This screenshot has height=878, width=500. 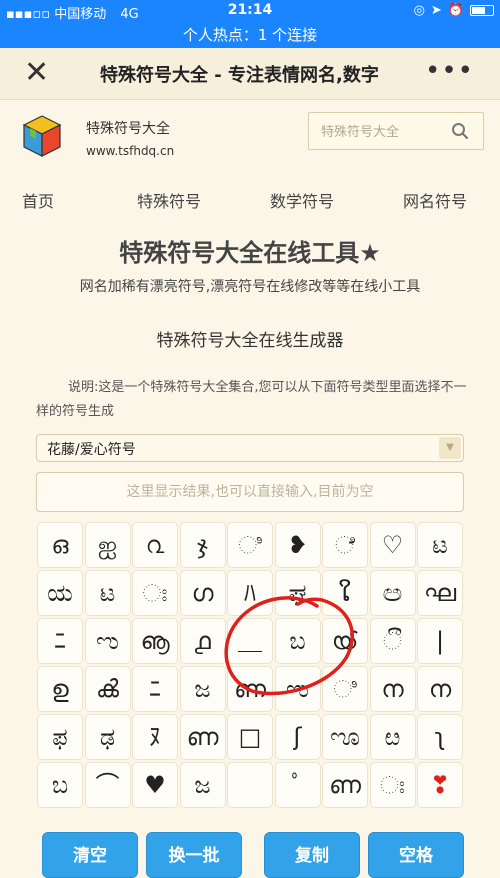 I want to click on symbol-cell: ♡, so click(x=392, y=545).